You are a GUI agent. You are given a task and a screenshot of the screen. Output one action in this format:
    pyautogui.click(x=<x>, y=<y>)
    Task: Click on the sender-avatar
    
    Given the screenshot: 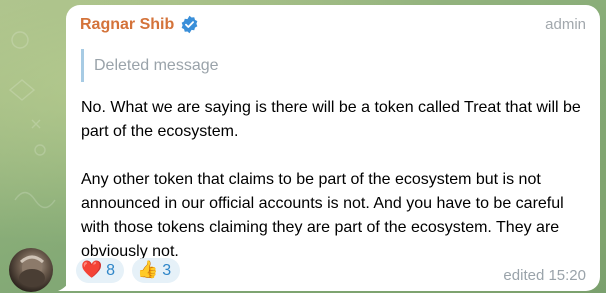 What is the action you would take?
    pyautogui.click(x=31, y=270)
    